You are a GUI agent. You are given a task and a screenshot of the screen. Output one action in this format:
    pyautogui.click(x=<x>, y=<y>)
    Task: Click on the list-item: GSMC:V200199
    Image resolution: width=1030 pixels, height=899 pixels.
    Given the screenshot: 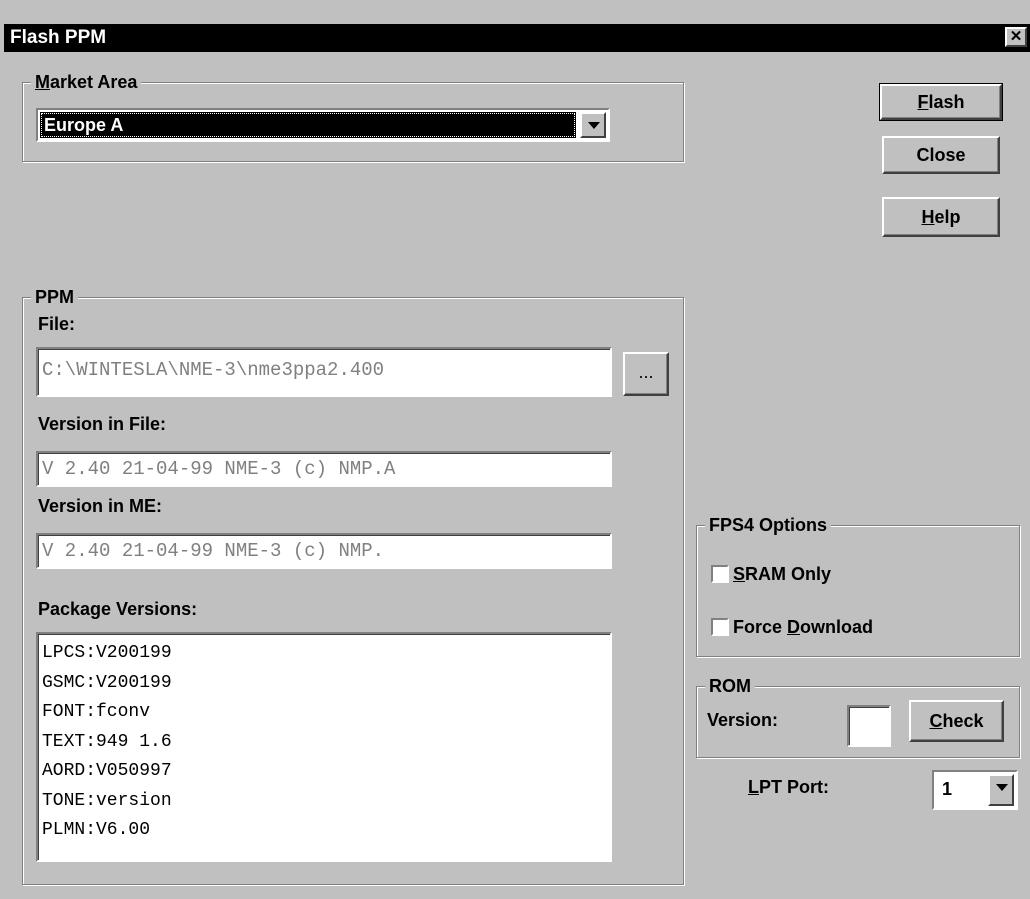 What is the action you would take?
    pyautogui.click(x=107, y=682)
    